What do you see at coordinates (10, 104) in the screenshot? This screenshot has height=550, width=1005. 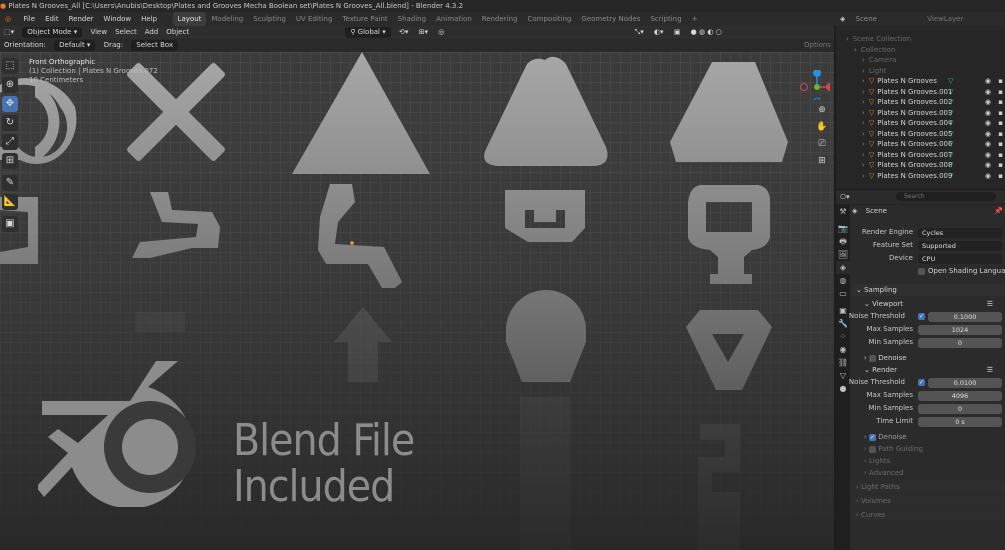 I see `move-icon: ✥` at bounding box center [10, 104].